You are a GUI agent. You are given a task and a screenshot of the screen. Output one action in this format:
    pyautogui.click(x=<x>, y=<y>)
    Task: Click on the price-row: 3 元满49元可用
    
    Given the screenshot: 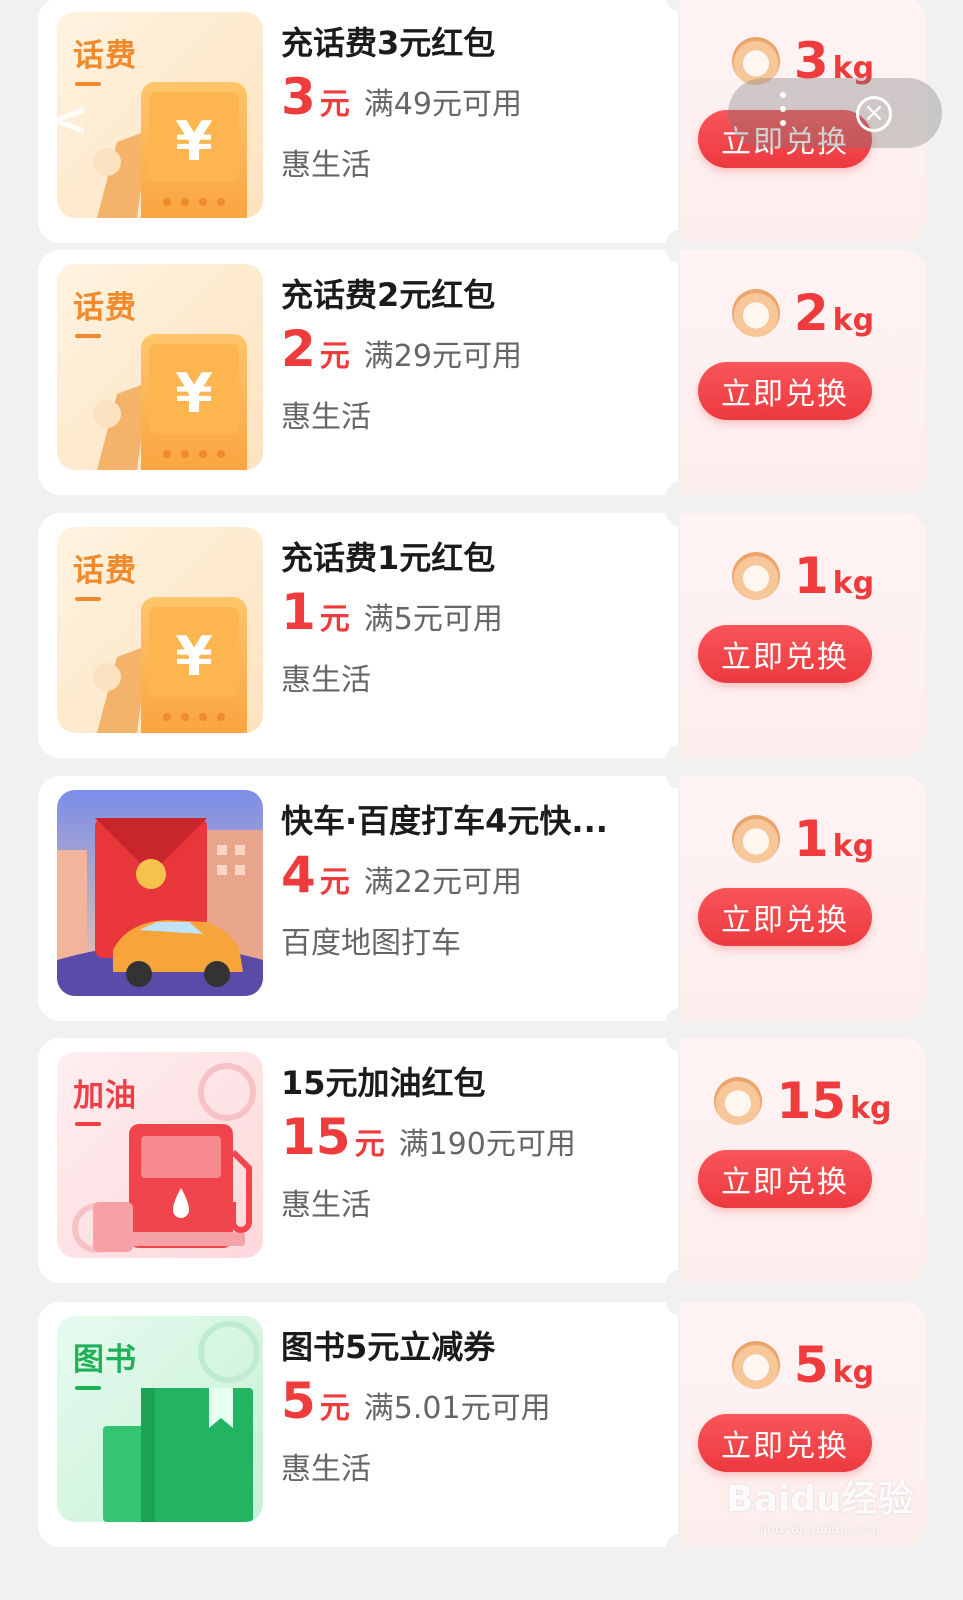 What is the action you would take?
    pyautogui.click(x=401, y=97)
    